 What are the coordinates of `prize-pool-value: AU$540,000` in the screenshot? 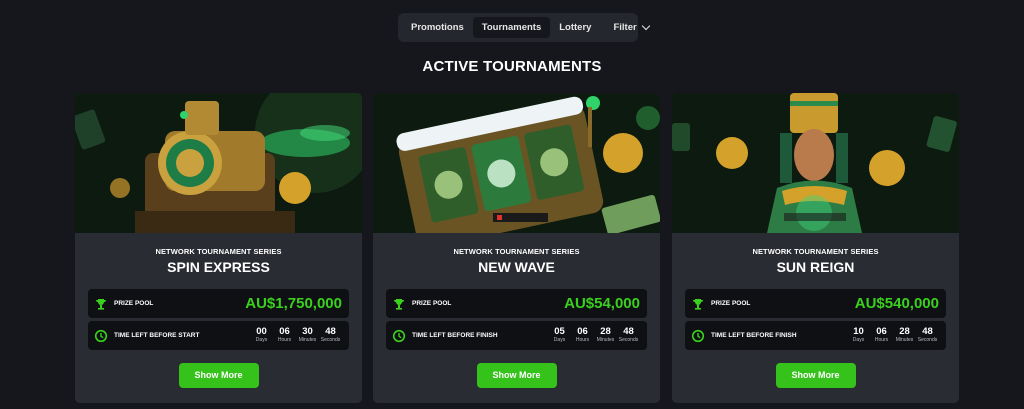 It's located at (896, 303).